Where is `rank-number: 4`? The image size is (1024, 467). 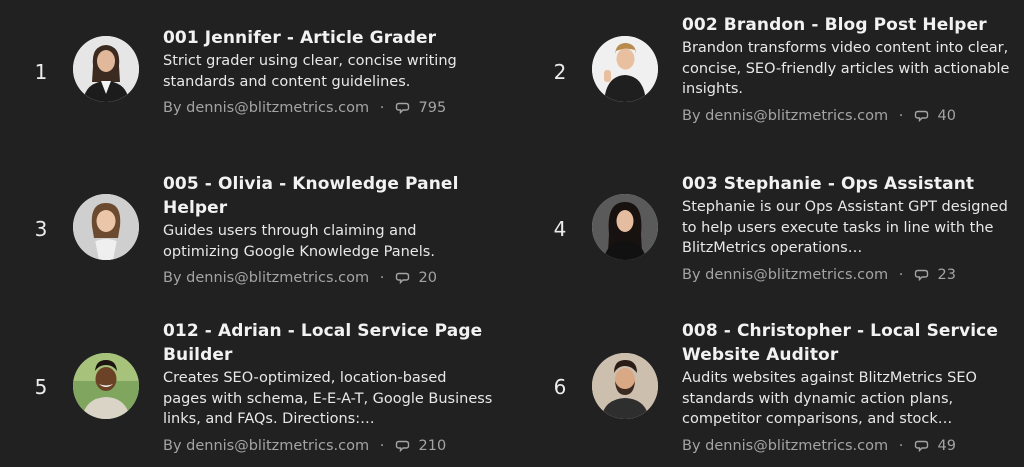 rank-number: 4 is located at coordinates (560, 229).